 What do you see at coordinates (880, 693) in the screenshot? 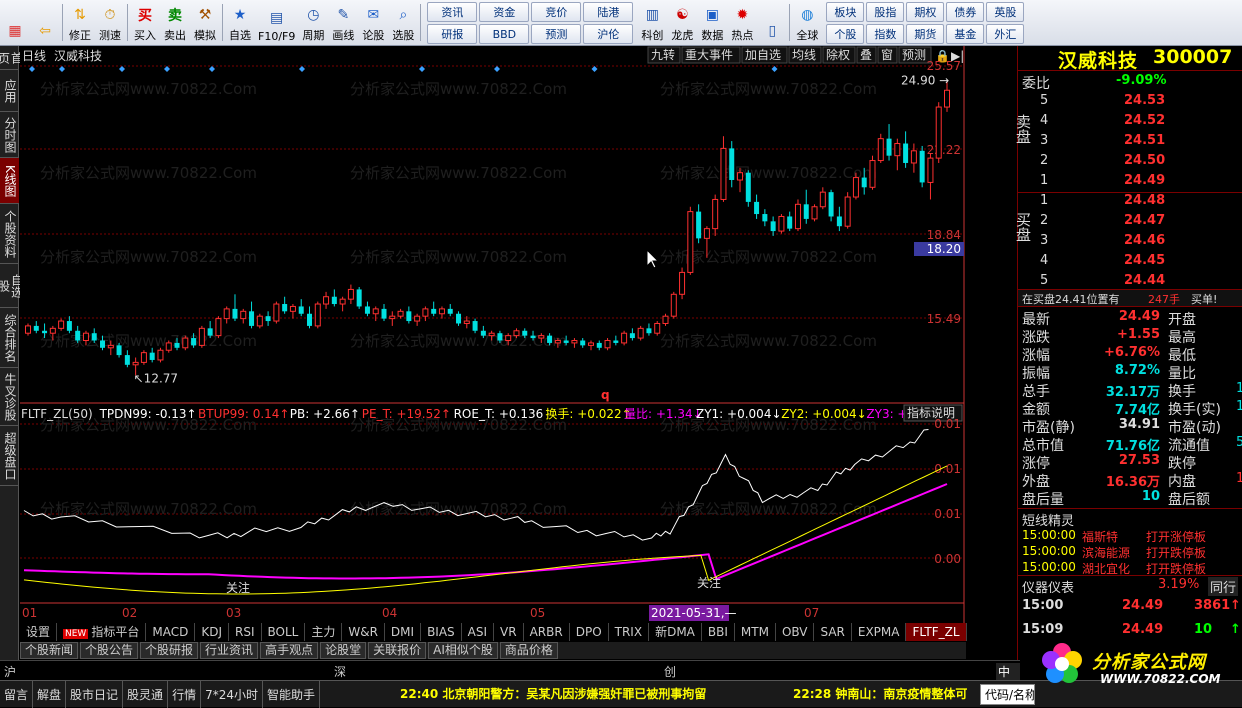
I see `news-ticker-2: 22:28 钟南山：南京疫情整体可` at bounding box center [880, 693].